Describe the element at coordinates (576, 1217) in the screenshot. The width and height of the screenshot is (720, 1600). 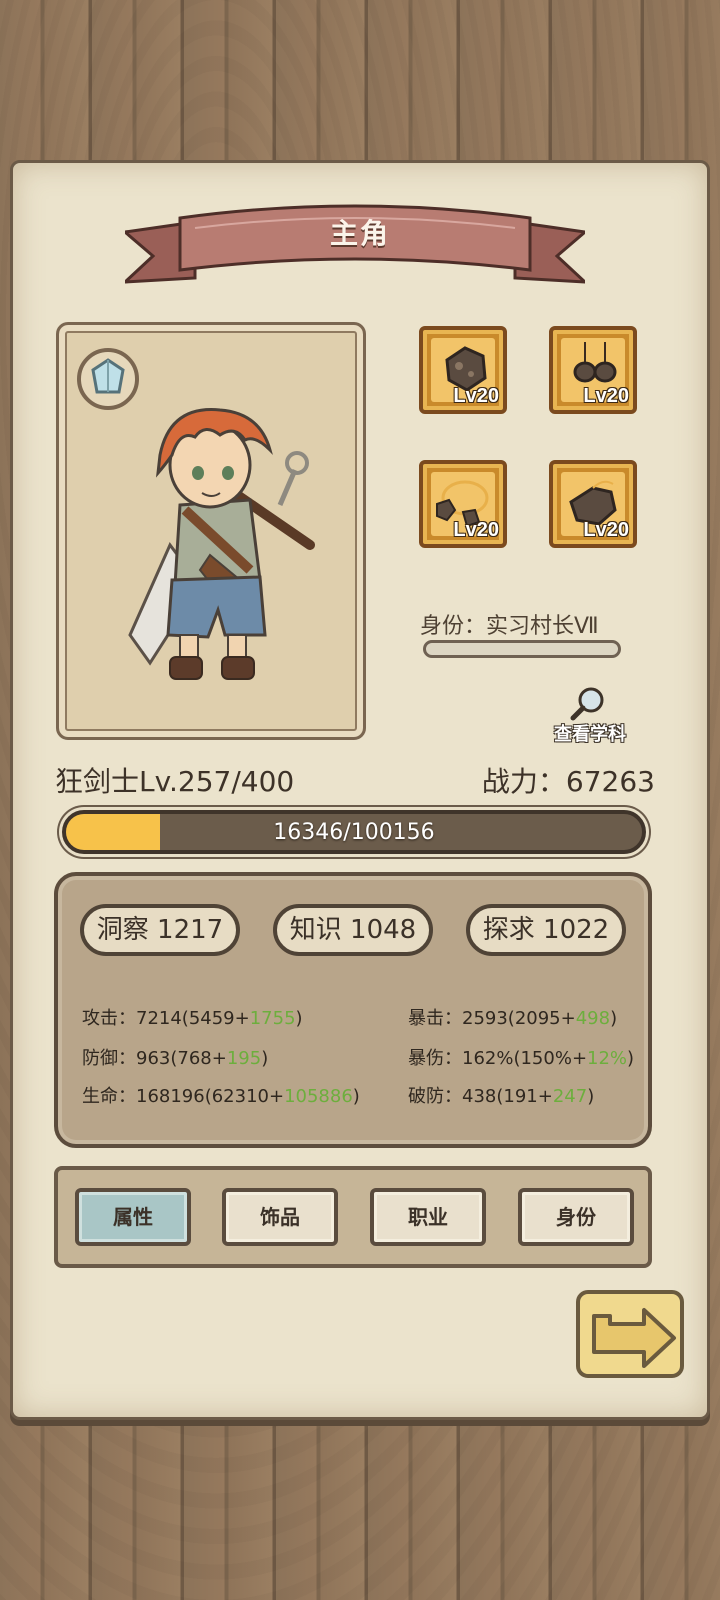
I see `tab-identity: 身份` at that location.